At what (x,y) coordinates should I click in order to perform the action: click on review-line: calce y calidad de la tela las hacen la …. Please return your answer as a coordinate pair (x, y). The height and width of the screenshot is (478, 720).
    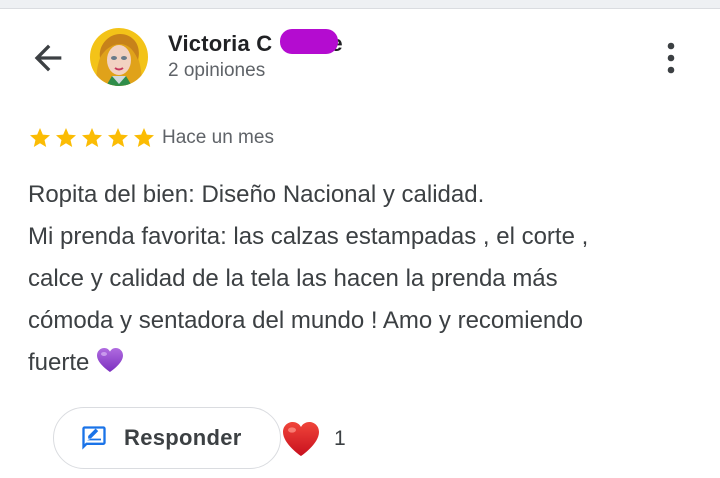
    Looking at the image, I should click on (293, 278).